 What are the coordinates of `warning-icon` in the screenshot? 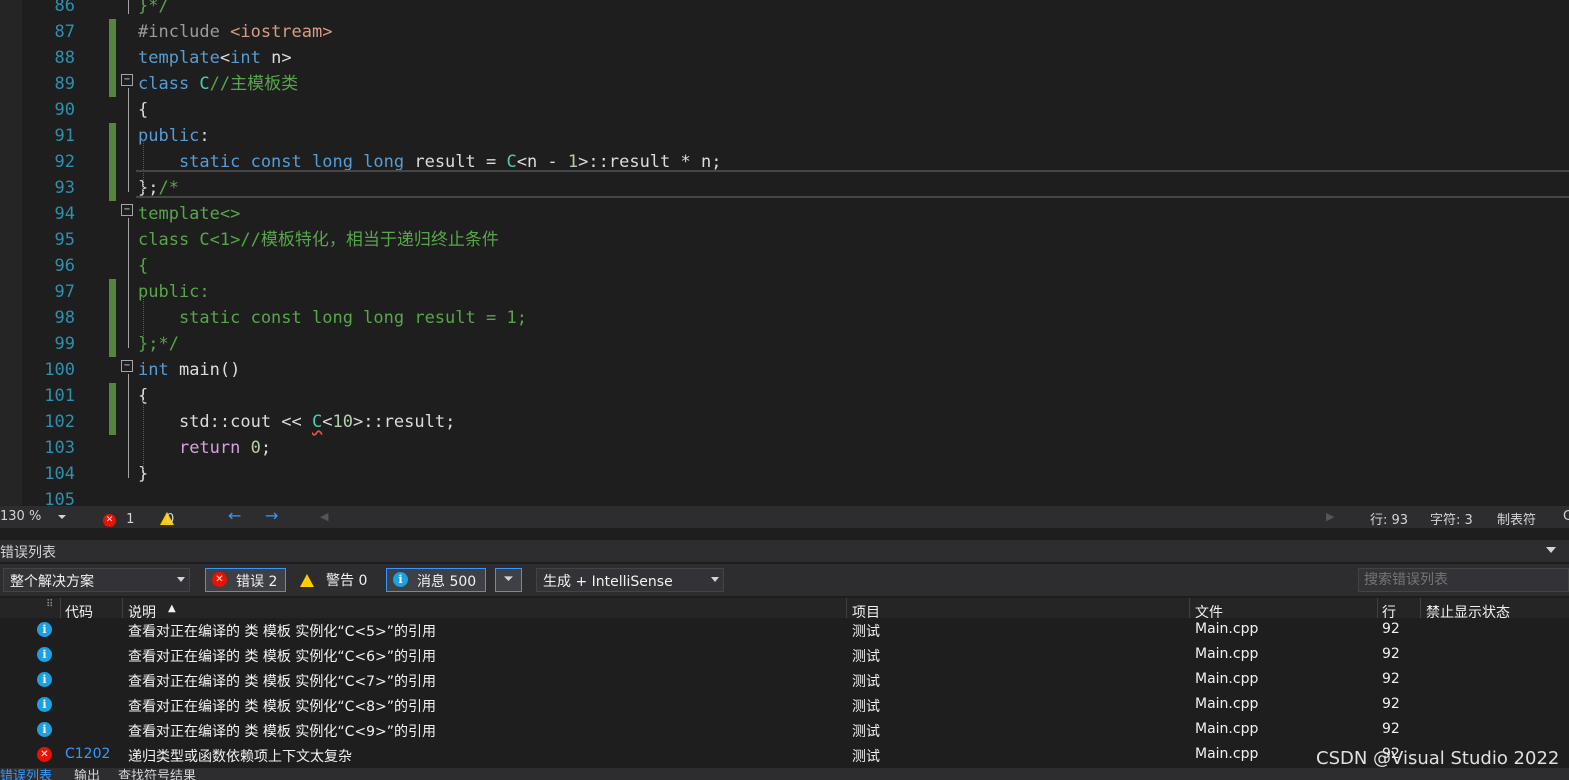 It's located at (307, 580).